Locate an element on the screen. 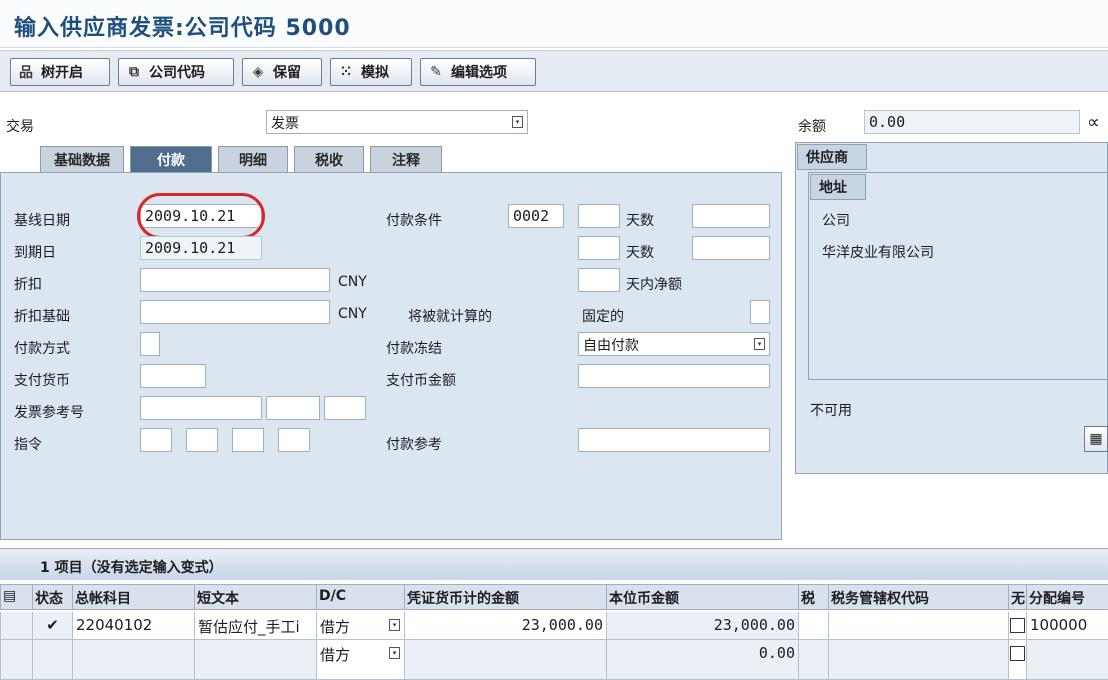 The image size is (1108, 680). row-doc-amount is located at coordinates (505, 660).